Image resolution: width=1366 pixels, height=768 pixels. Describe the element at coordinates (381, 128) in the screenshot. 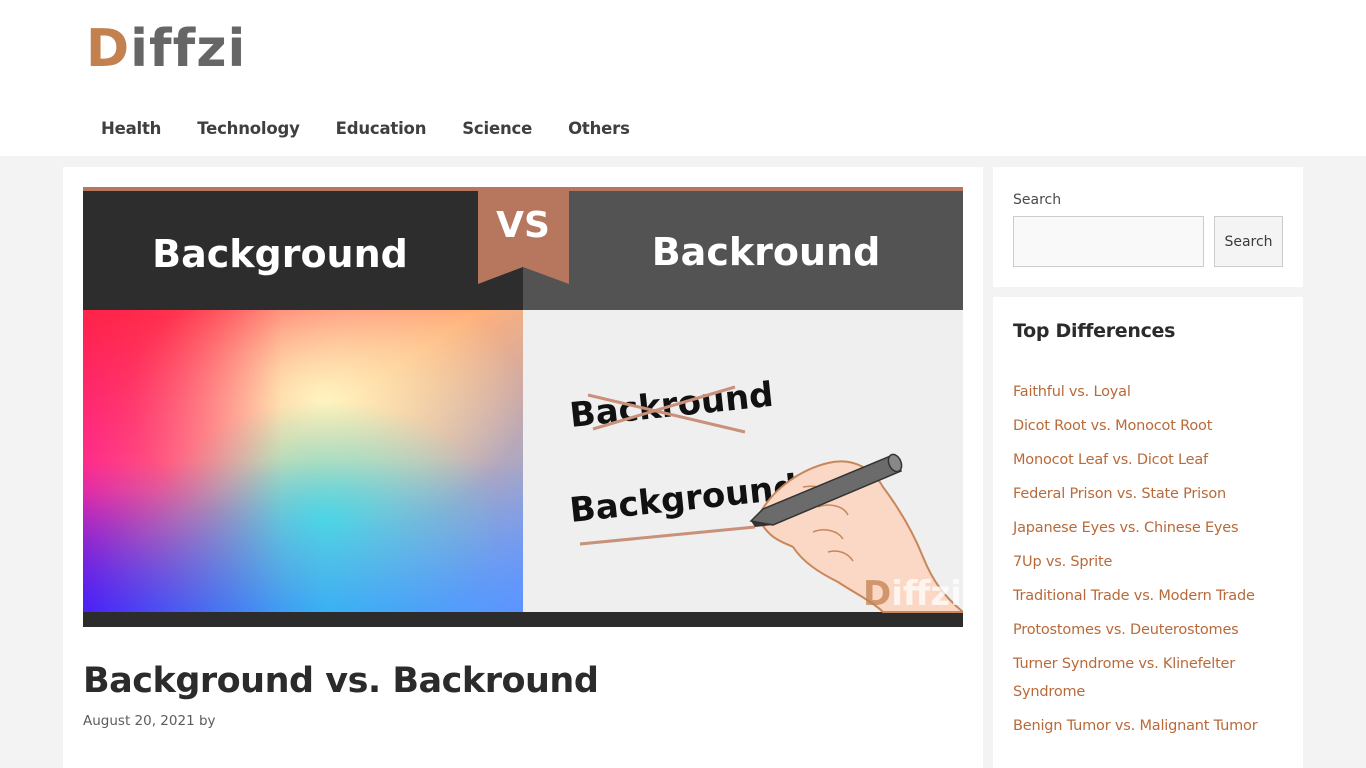

I see `nav-item-education: Education` at that location.